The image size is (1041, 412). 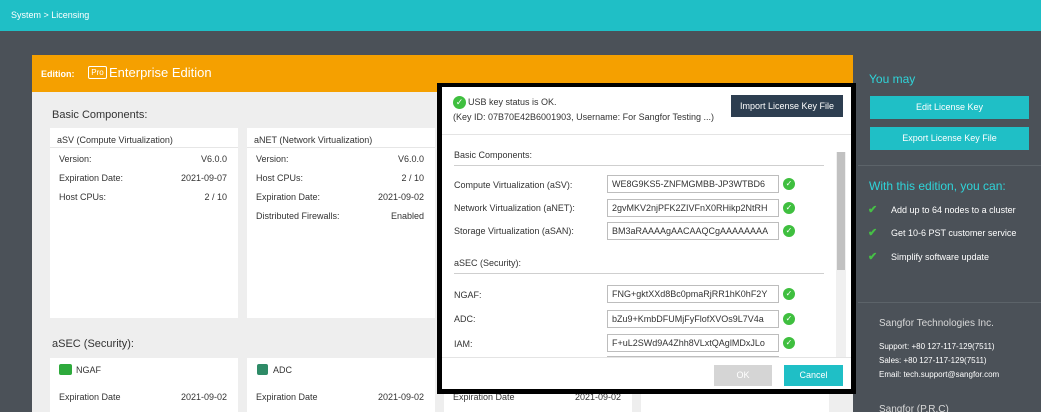 What do you see at coordinates (89, 370) in the screenshot?
I see `card-title: NGAF` at bounding box center [89, 370].